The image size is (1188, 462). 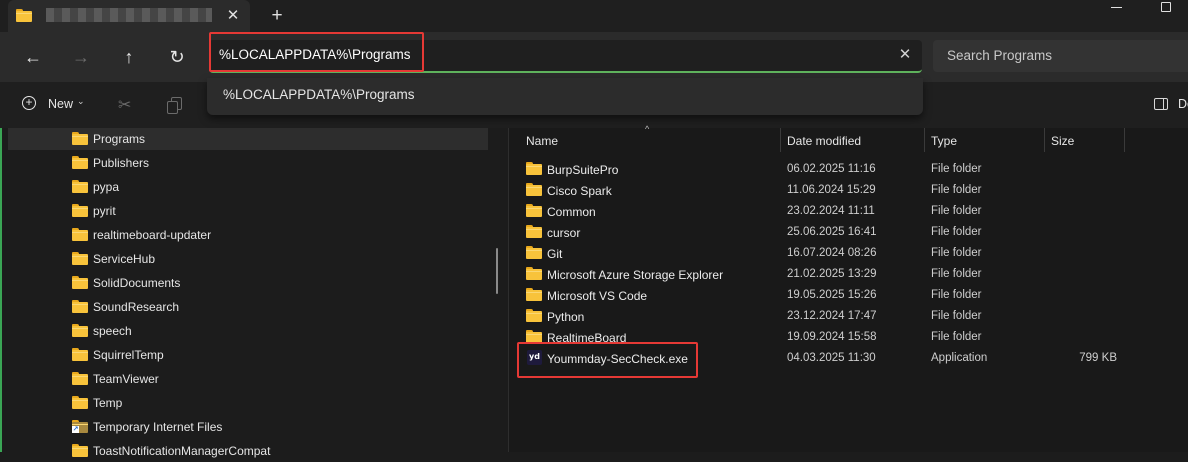 What do you see at coordinates (832, 337) in the screenshot?
I see `file-date: 19.09.2024 15:58` at bounding box center [832, 337].